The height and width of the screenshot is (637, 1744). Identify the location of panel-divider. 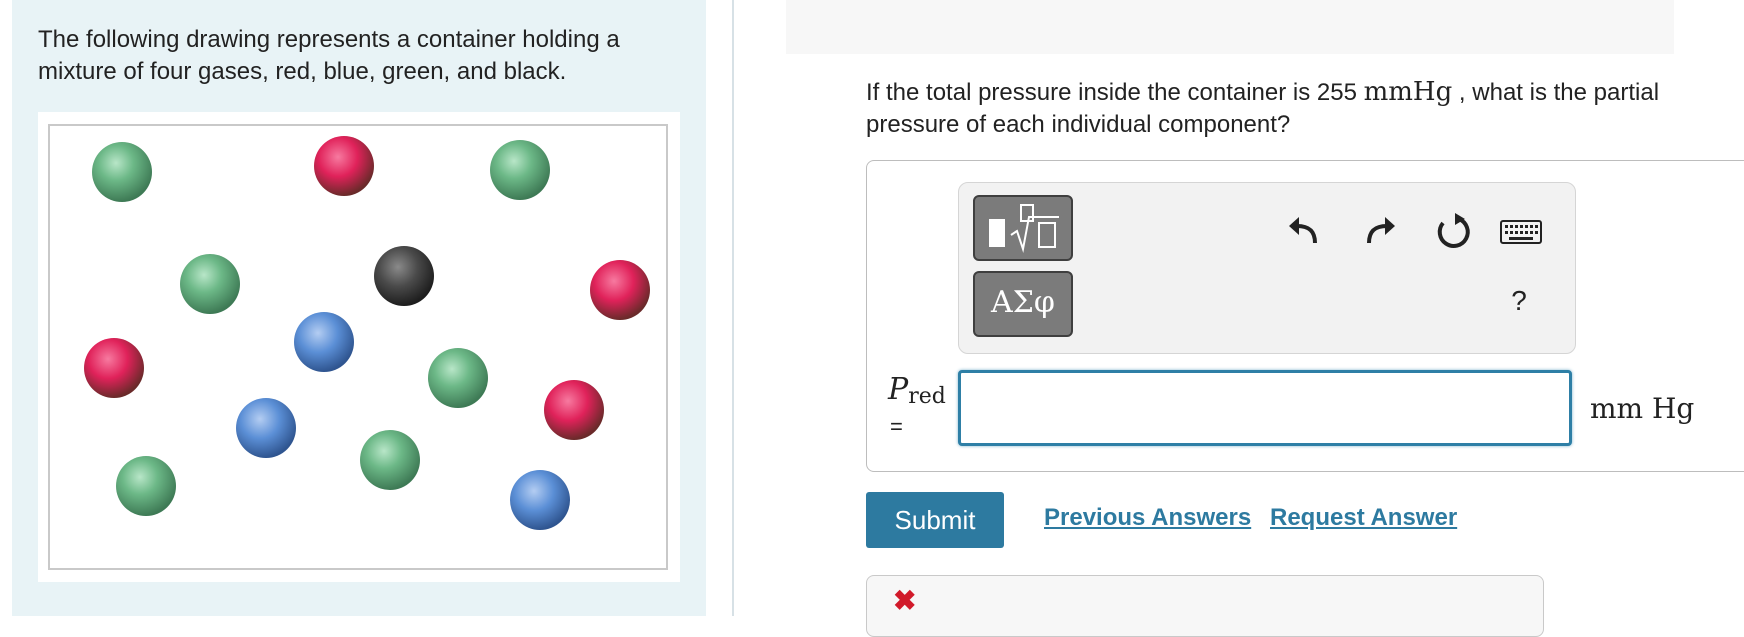
(733, 308).